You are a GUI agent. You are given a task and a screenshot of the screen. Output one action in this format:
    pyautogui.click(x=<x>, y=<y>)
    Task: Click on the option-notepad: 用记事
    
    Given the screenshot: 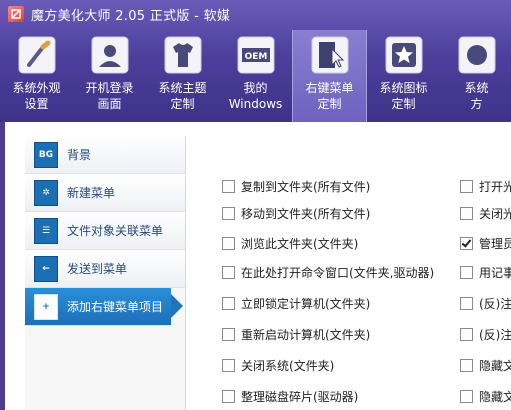 What is the action you would take?
    pyautogui.click(x=485, y=272)
    